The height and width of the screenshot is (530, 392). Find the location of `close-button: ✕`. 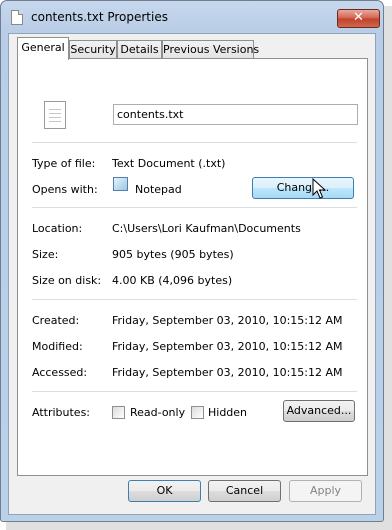

close-button: ✕ is located at coordinates (358, 18).